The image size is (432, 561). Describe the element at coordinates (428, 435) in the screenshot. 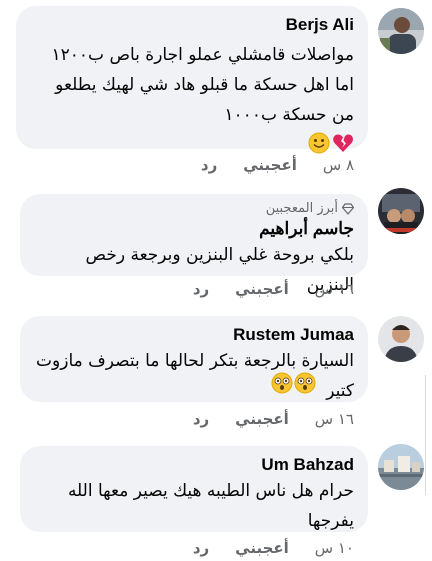

I see `scroll-edge` at that location.